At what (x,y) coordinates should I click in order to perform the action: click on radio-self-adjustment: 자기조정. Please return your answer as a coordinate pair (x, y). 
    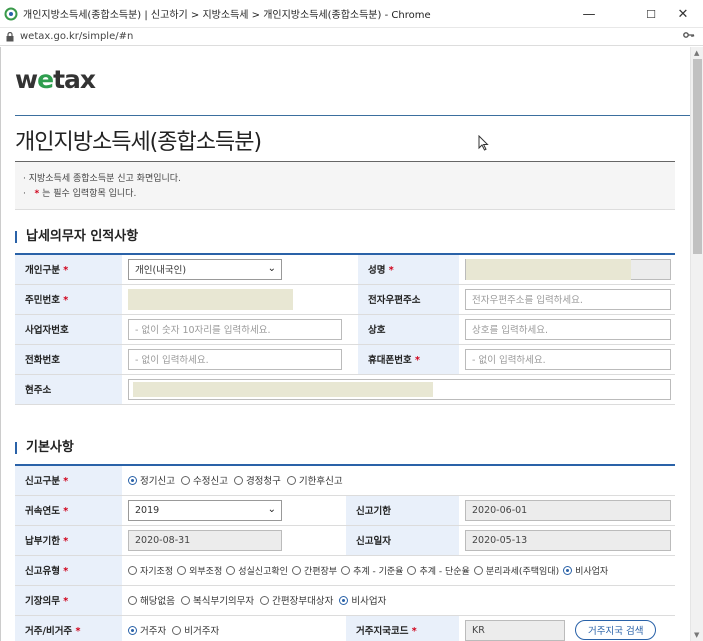
    Looking at the image, I should click on (150, 570).